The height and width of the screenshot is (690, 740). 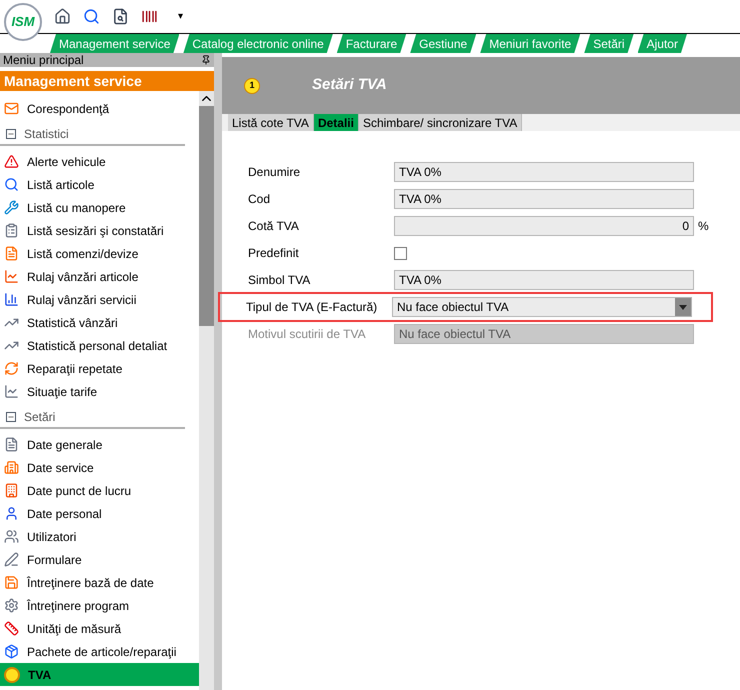 I want to click on tab: Schimbare/ sincronizare TVA, so click(x=440, y=122).